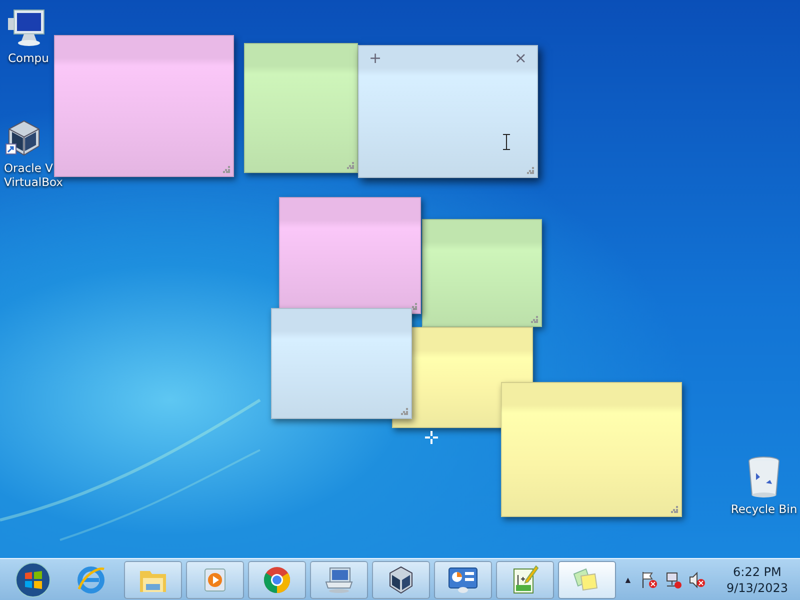 The height and width of the screenshot is (600, 800). I want to click on desktop-icon-label: Compu, so click(28, 58).